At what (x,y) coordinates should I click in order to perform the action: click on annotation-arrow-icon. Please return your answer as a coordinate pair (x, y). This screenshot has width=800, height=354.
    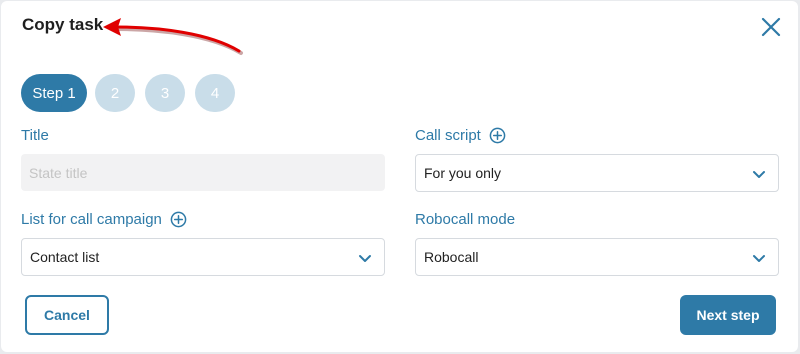
    Looking at the image, I should click on (173, 36).